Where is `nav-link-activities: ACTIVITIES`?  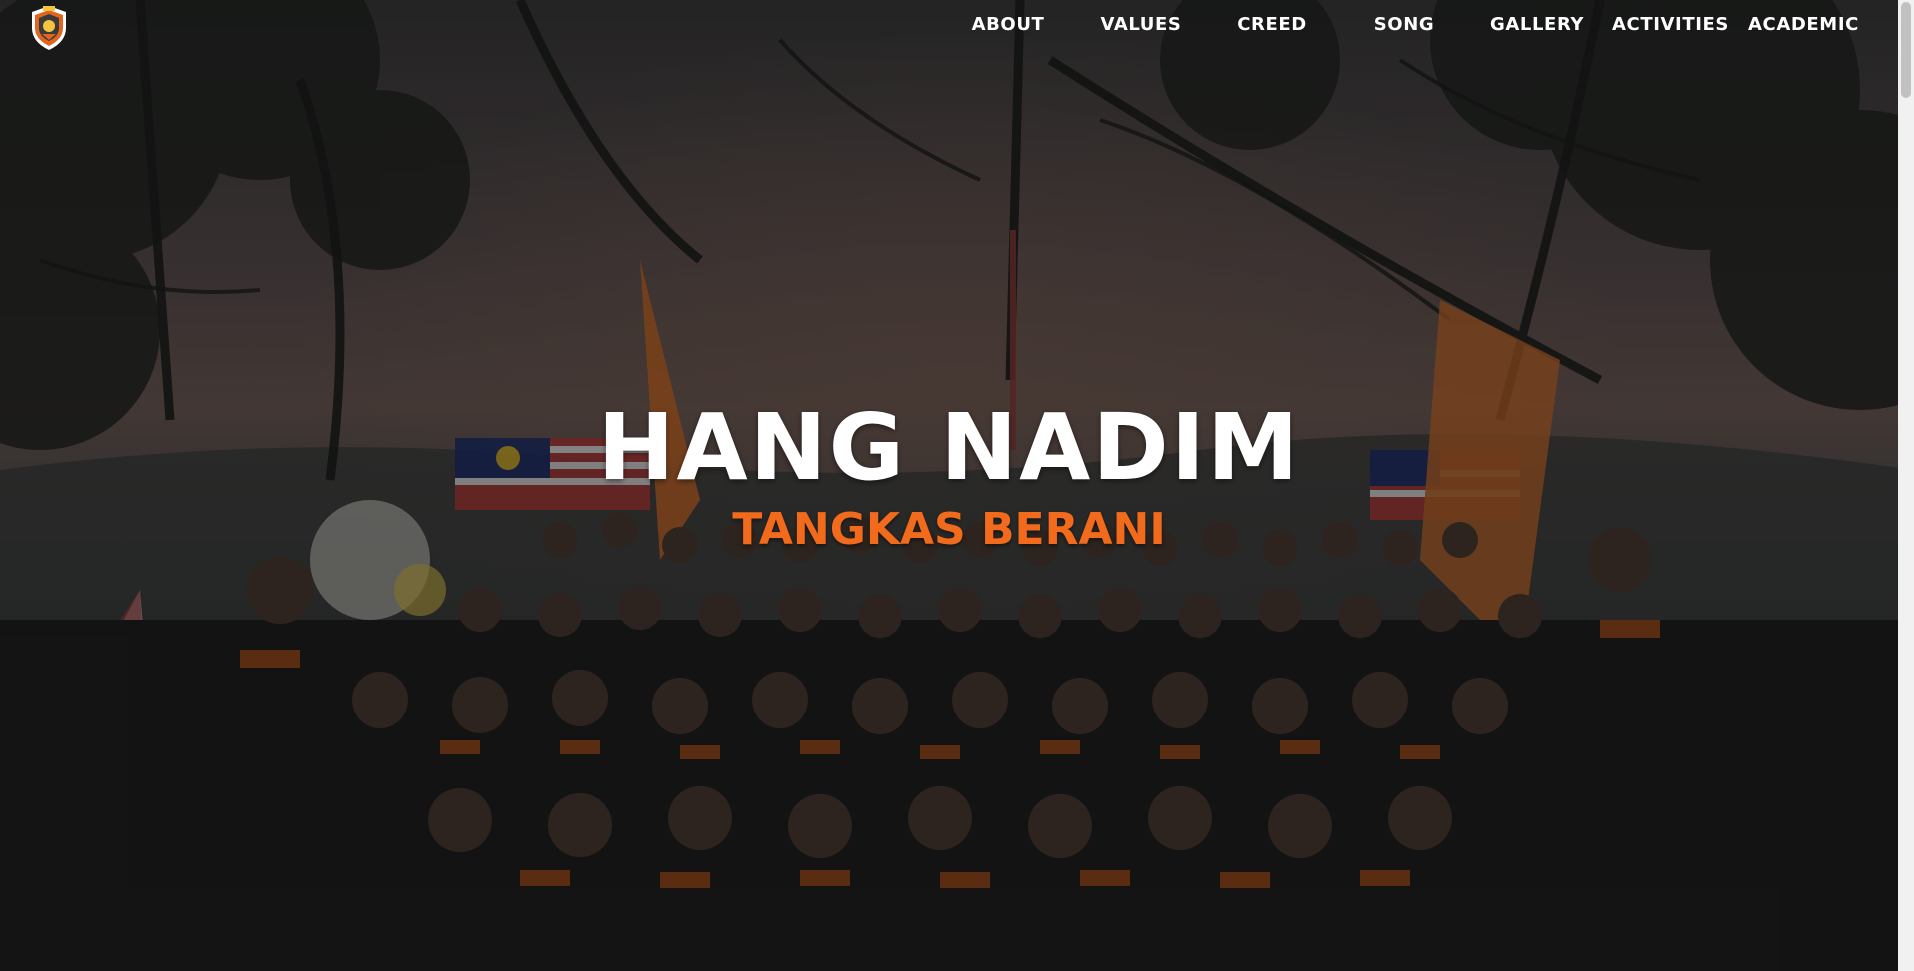 nav-link-activities: ACTIVITIES is located at coordinates (1670, 25).